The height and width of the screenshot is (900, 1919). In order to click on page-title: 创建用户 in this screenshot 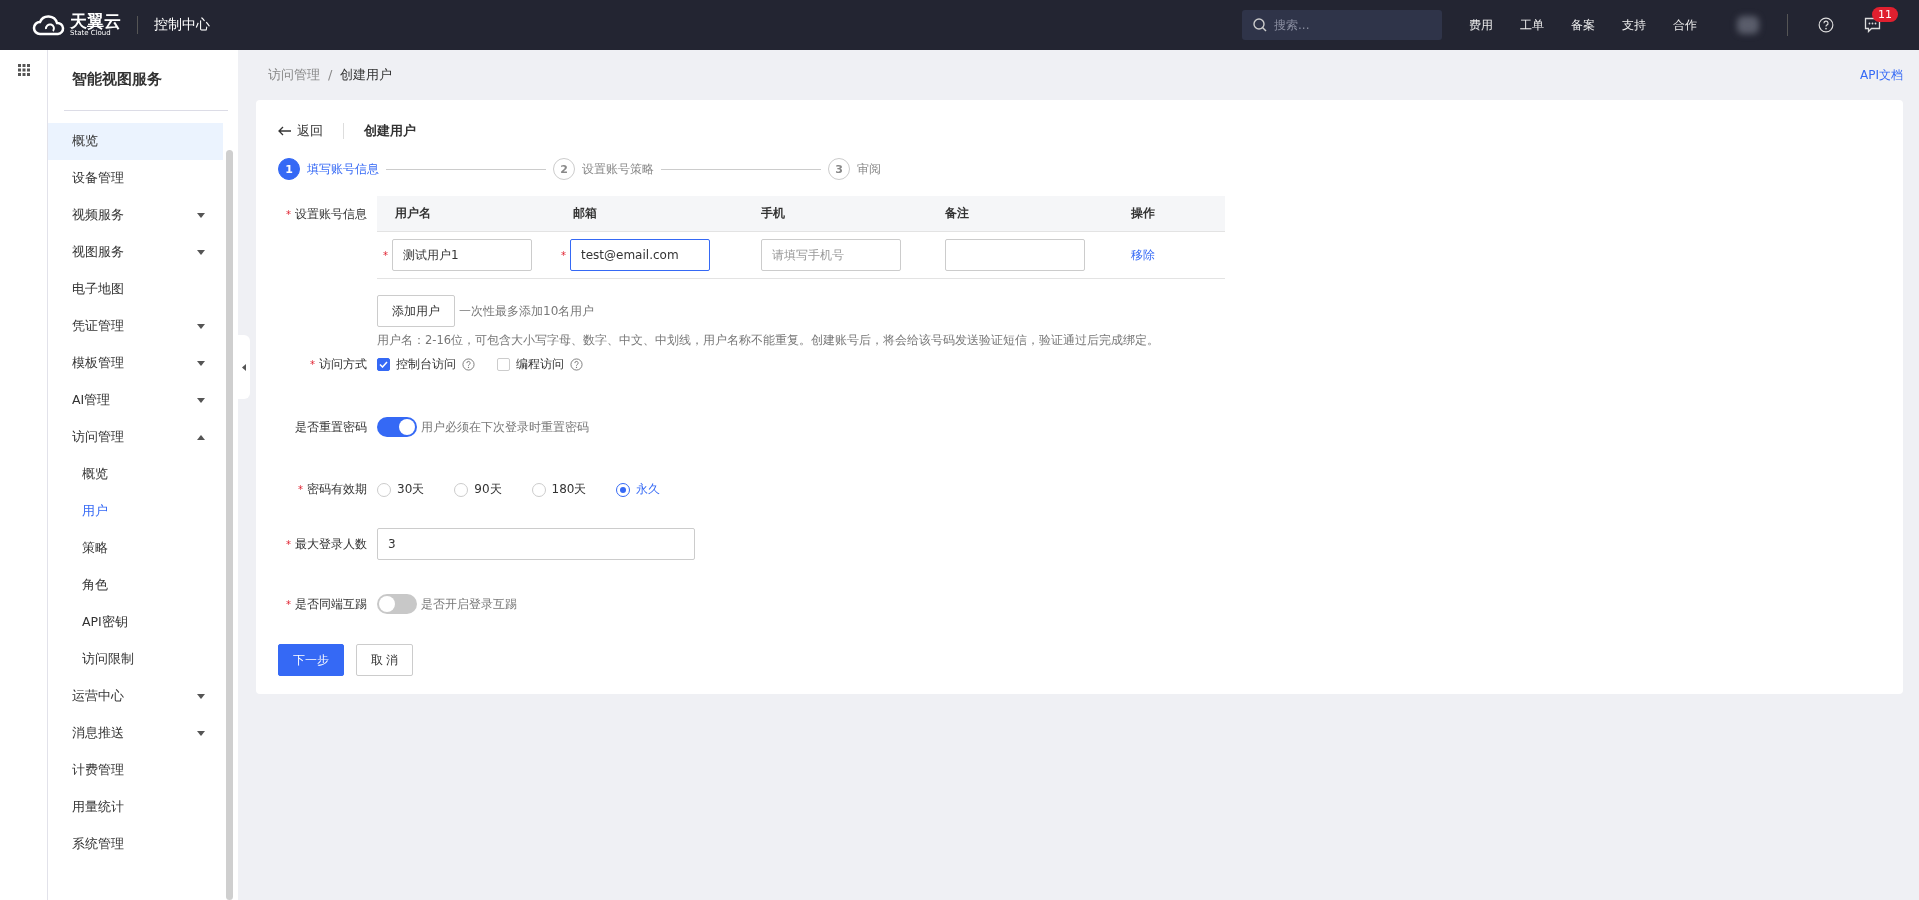, I will do `click(390, 131)`.